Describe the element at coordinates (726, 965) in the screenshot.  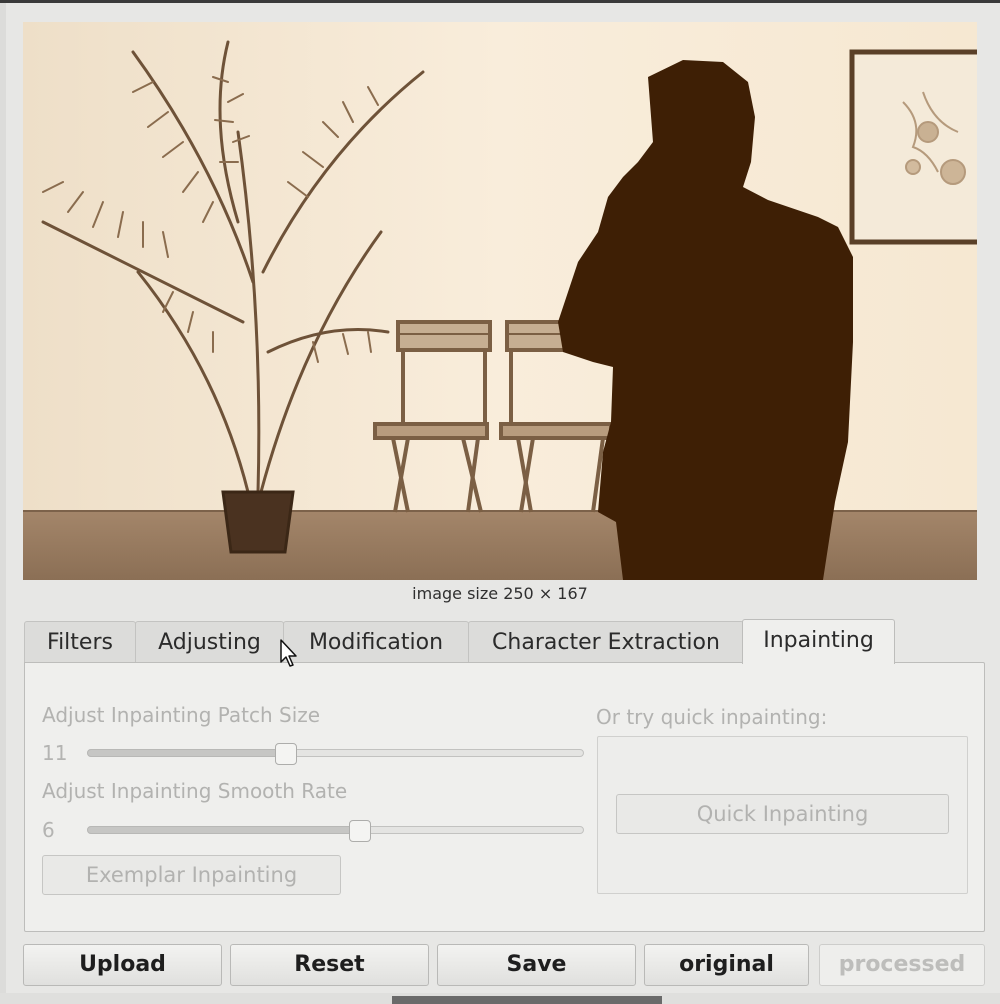
I see `original-button: original` at that location.